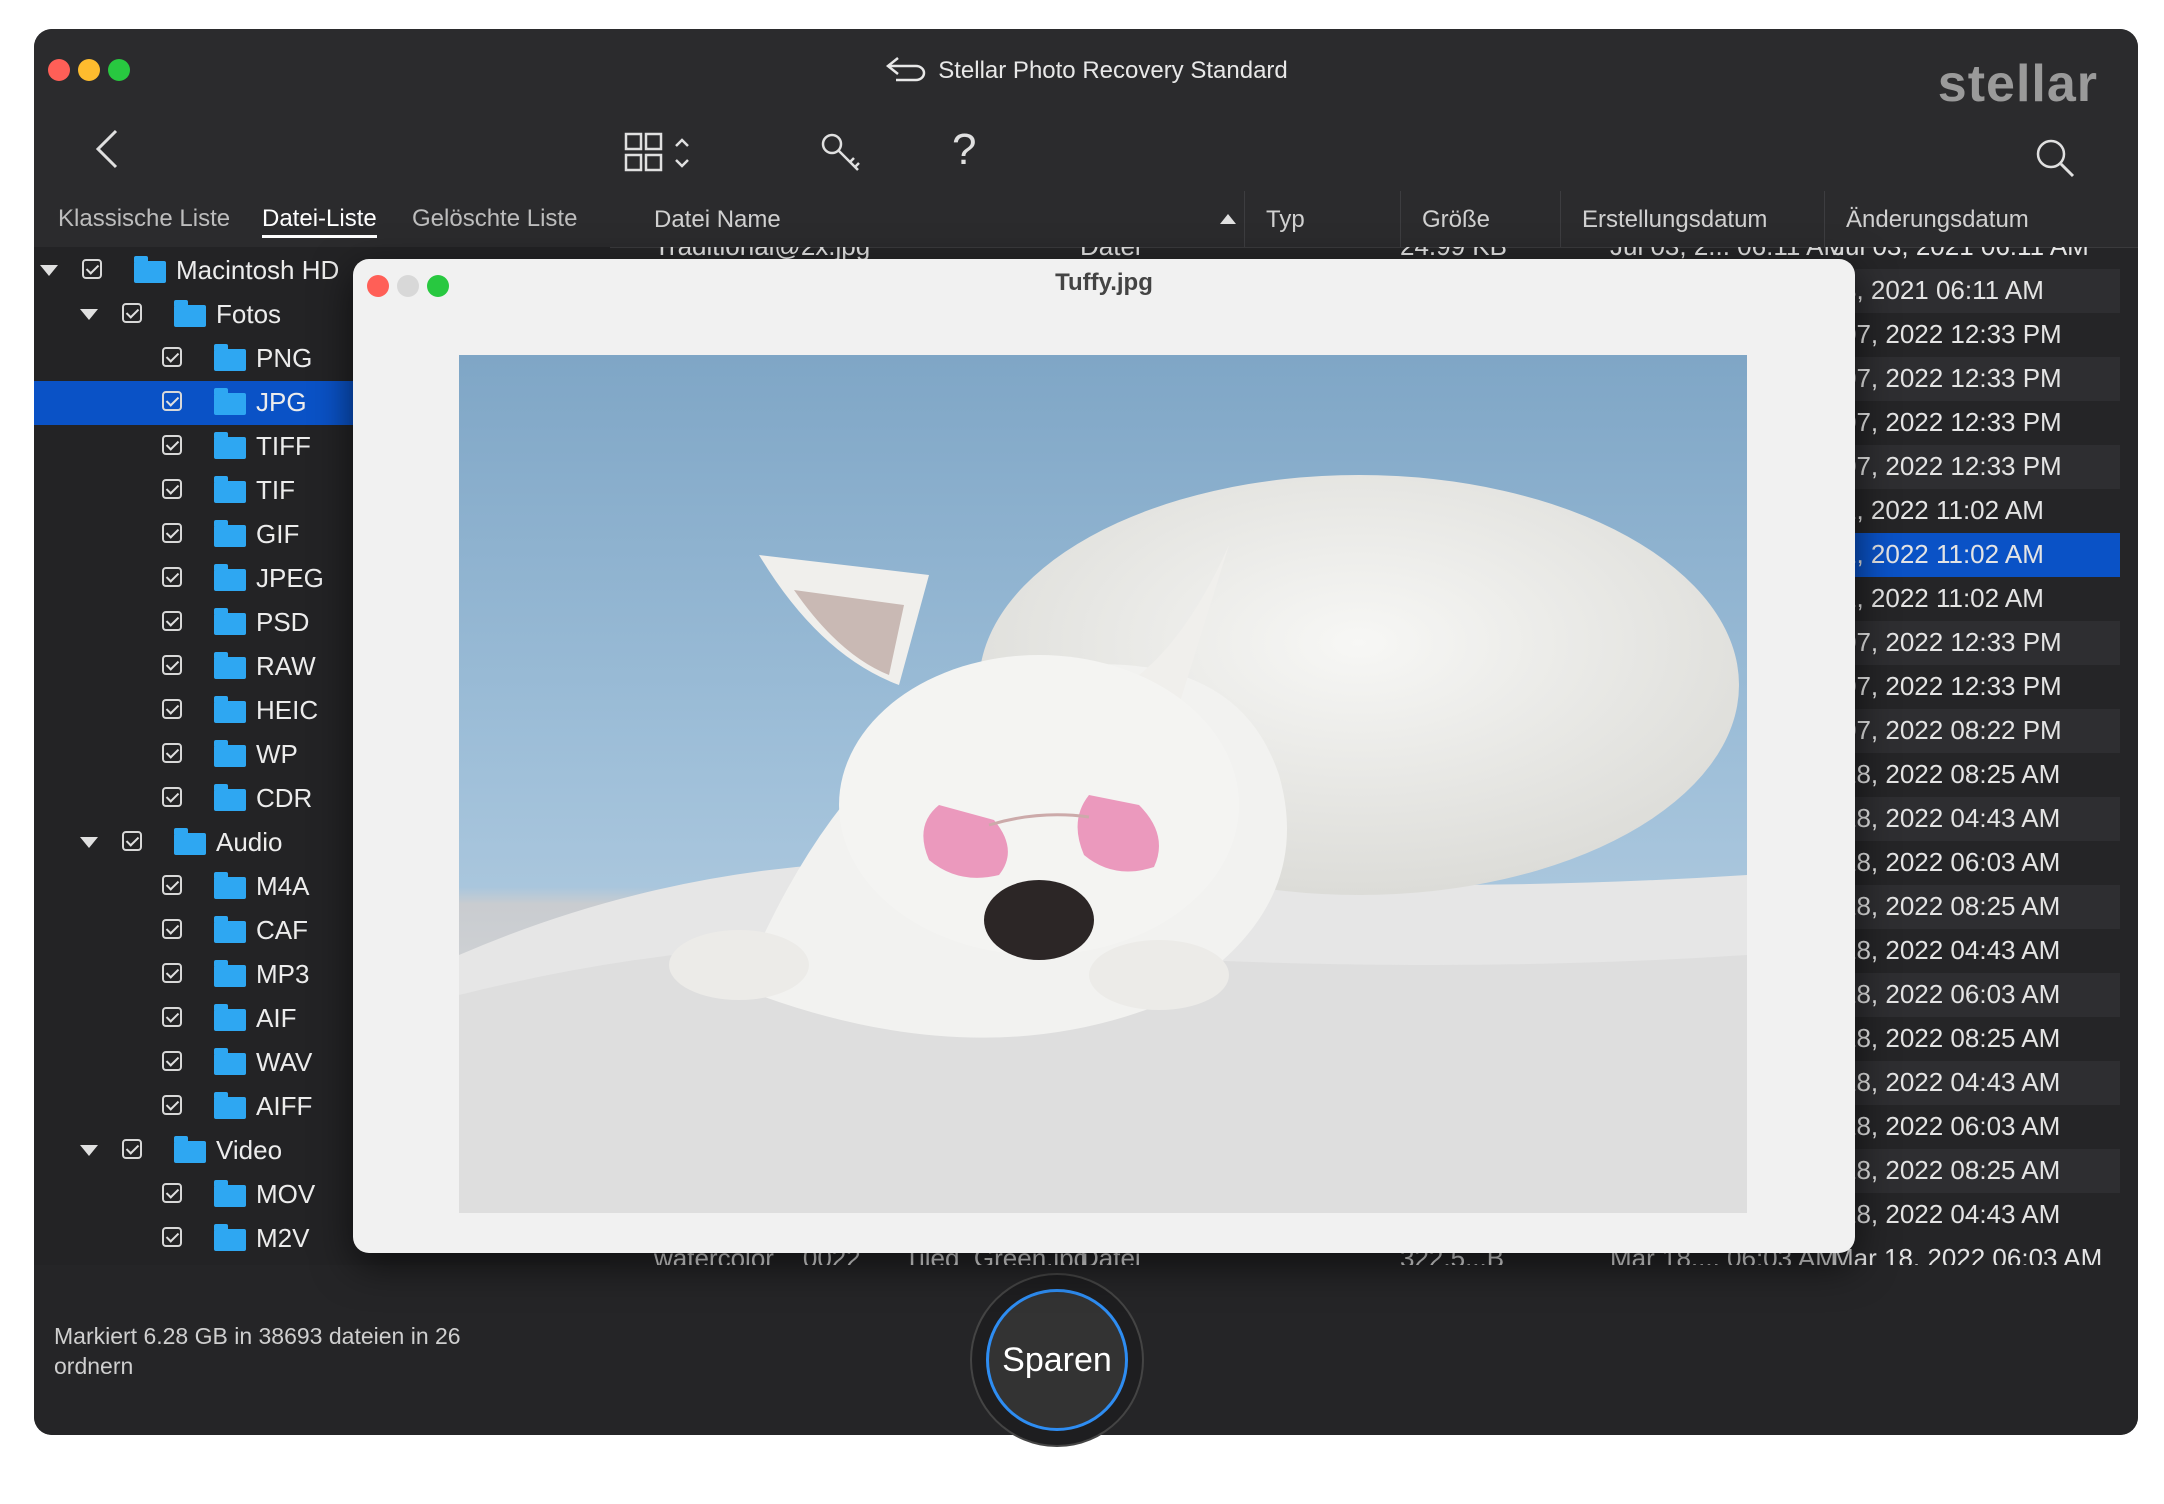 This screenshot has height=1504, width=2164. I want to click on preview-title: Tuffy.jpg, so click(1104, 282).